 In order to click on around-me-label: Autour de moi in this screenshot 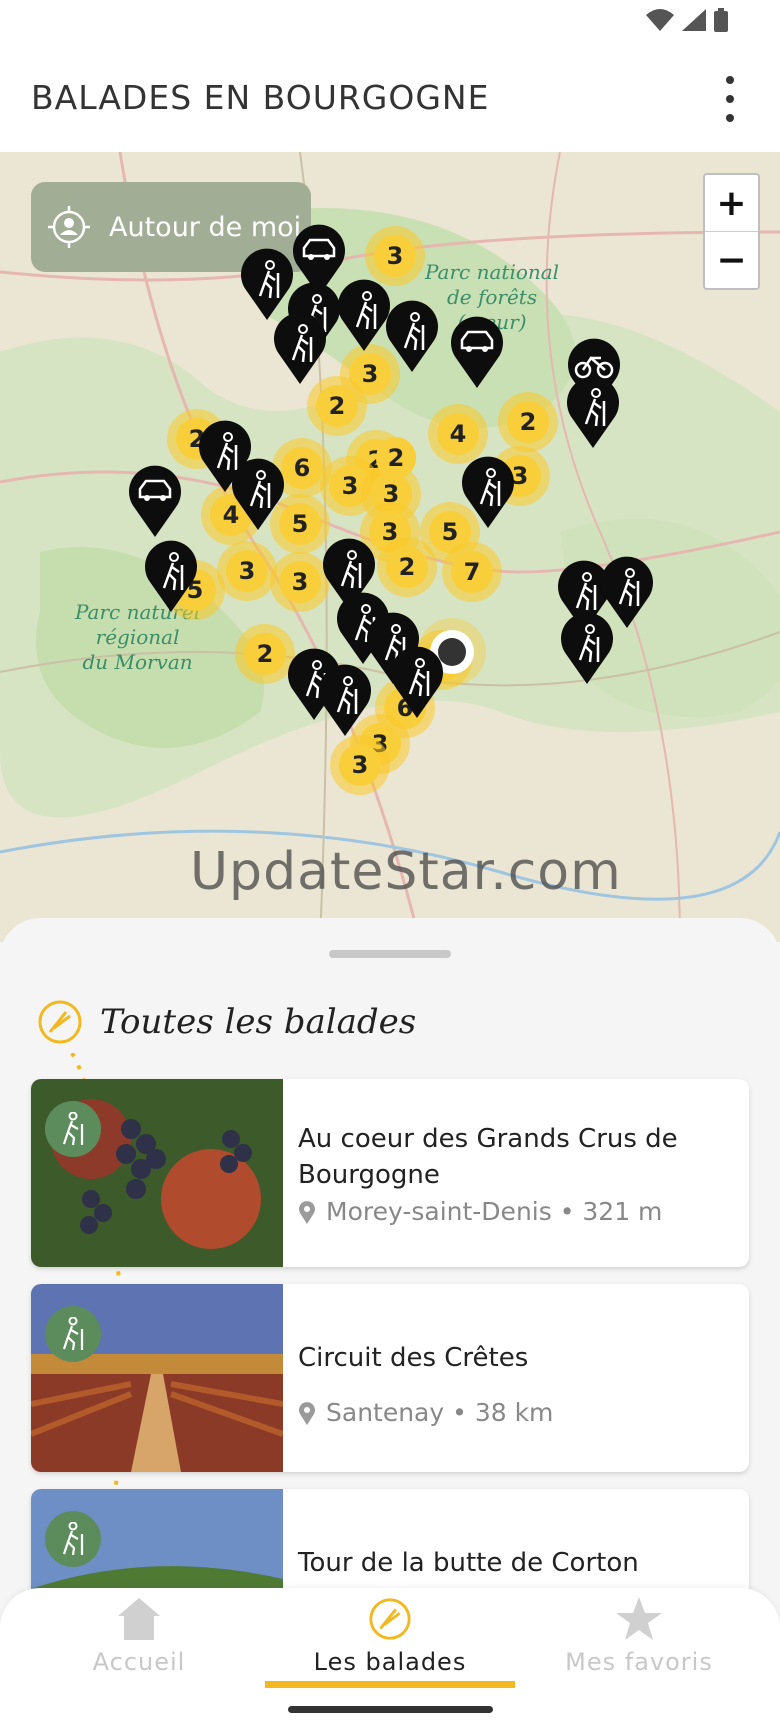, I will do `click(205, 227)`.